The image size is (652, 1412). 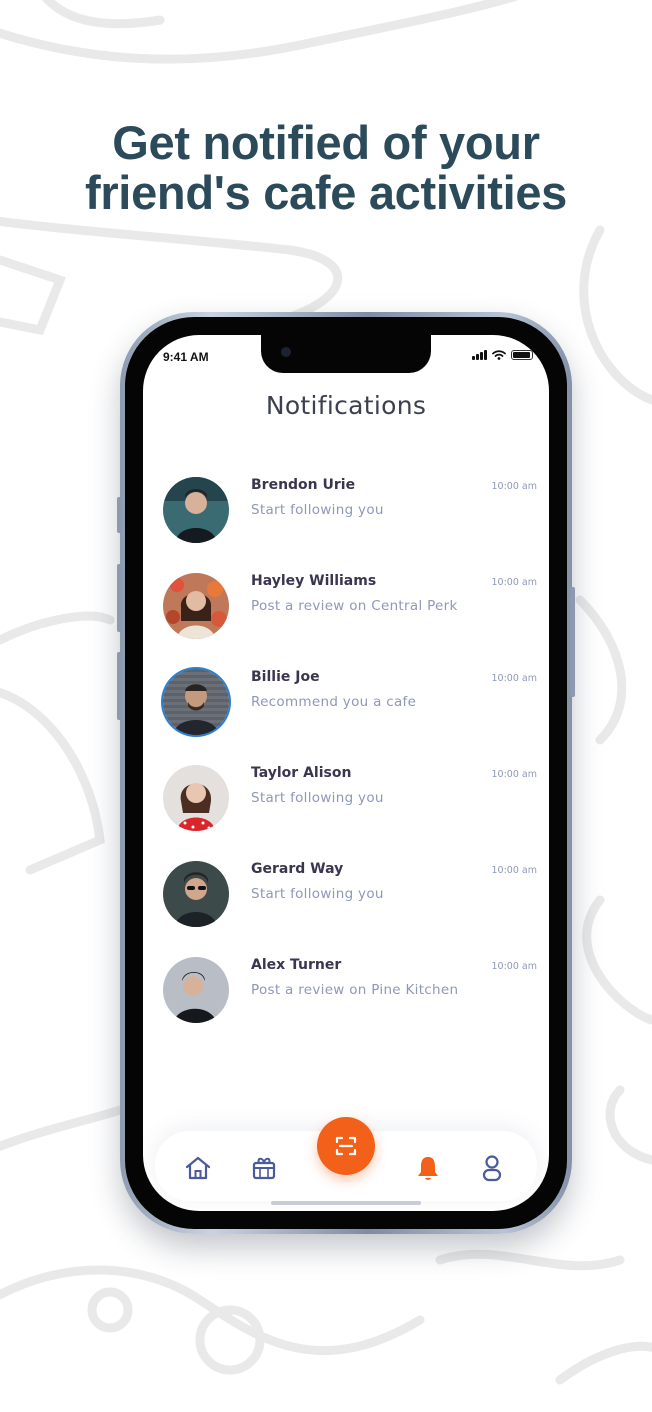 I want to click on status-time: 9:41 AM, so click(x=186, y=357).